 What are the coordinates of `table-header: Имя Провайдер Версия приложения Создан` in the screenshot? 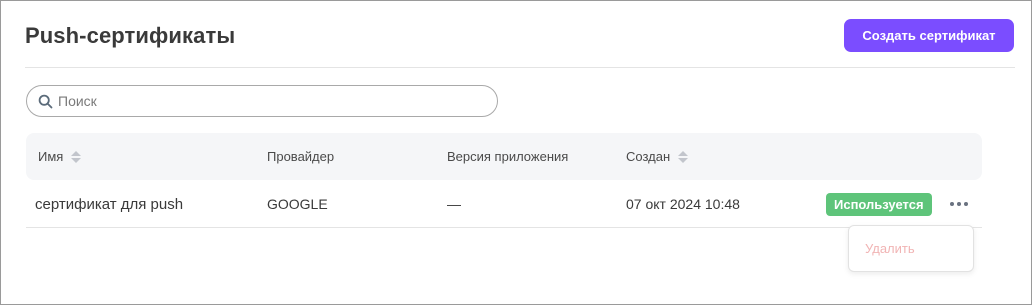 It's located at (504, 156).